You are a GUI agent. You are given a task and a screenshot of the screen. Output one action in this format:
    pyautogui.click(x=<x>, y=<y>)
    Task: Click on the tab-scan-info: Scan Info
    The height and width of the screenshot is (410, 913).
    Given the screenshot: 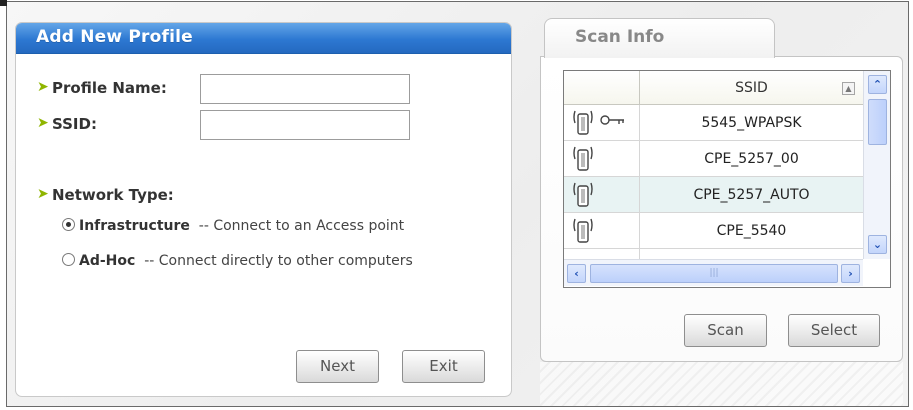 What is the action you would take?
    pyautogui.click(x=659, y=38)
    